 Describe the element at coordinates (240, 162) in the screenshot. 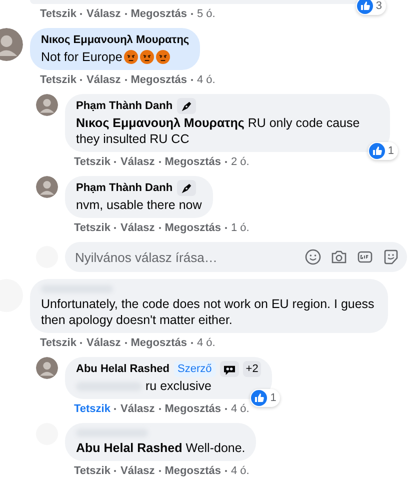

I see `timestamp: 2 ó.` at that location.